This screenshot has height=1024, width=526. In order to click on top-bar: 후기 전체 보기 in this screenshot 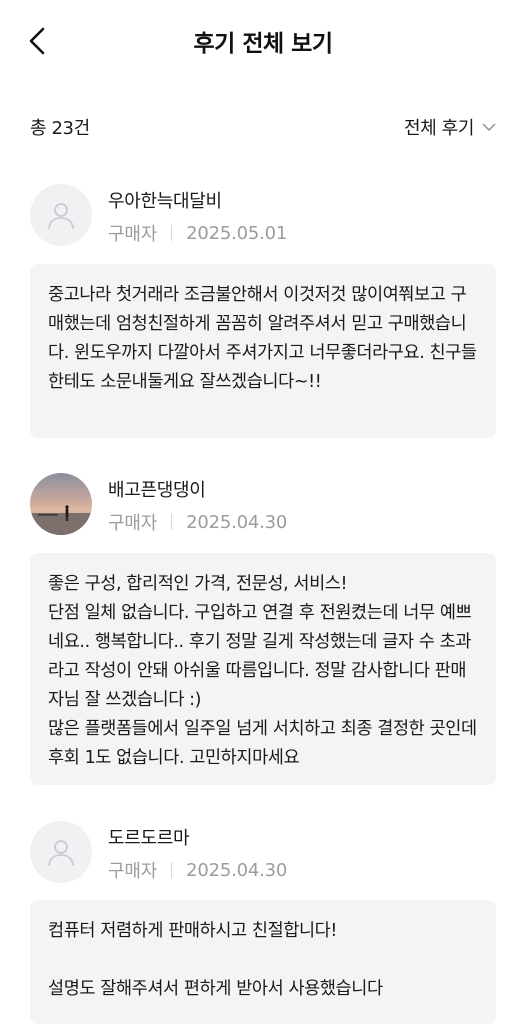, I will do `click(263, 42)`.